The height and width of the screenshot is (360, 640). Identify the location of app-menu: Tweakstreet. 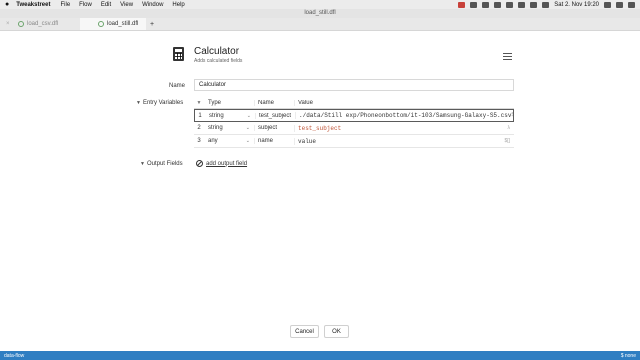
(33, 5).